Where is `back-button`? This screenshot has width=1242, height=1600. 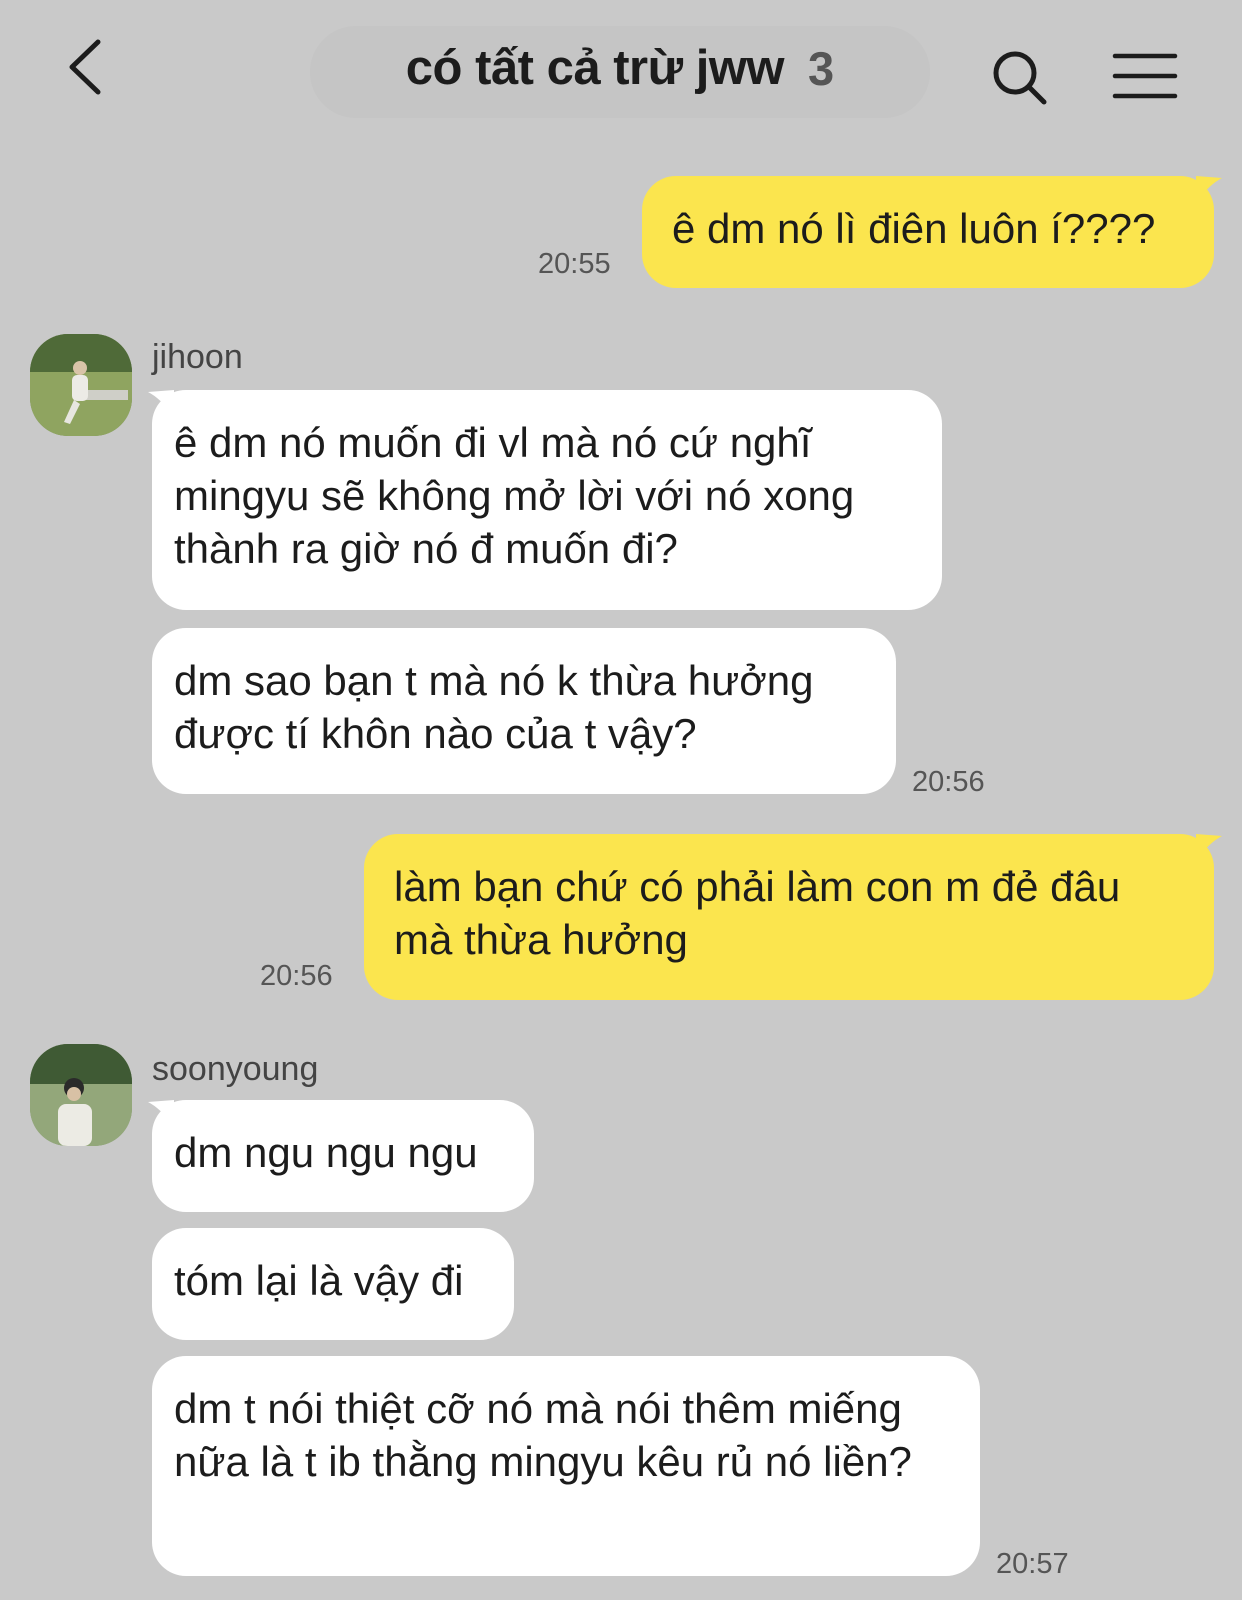
back-button is located at coordinates (92, 66).